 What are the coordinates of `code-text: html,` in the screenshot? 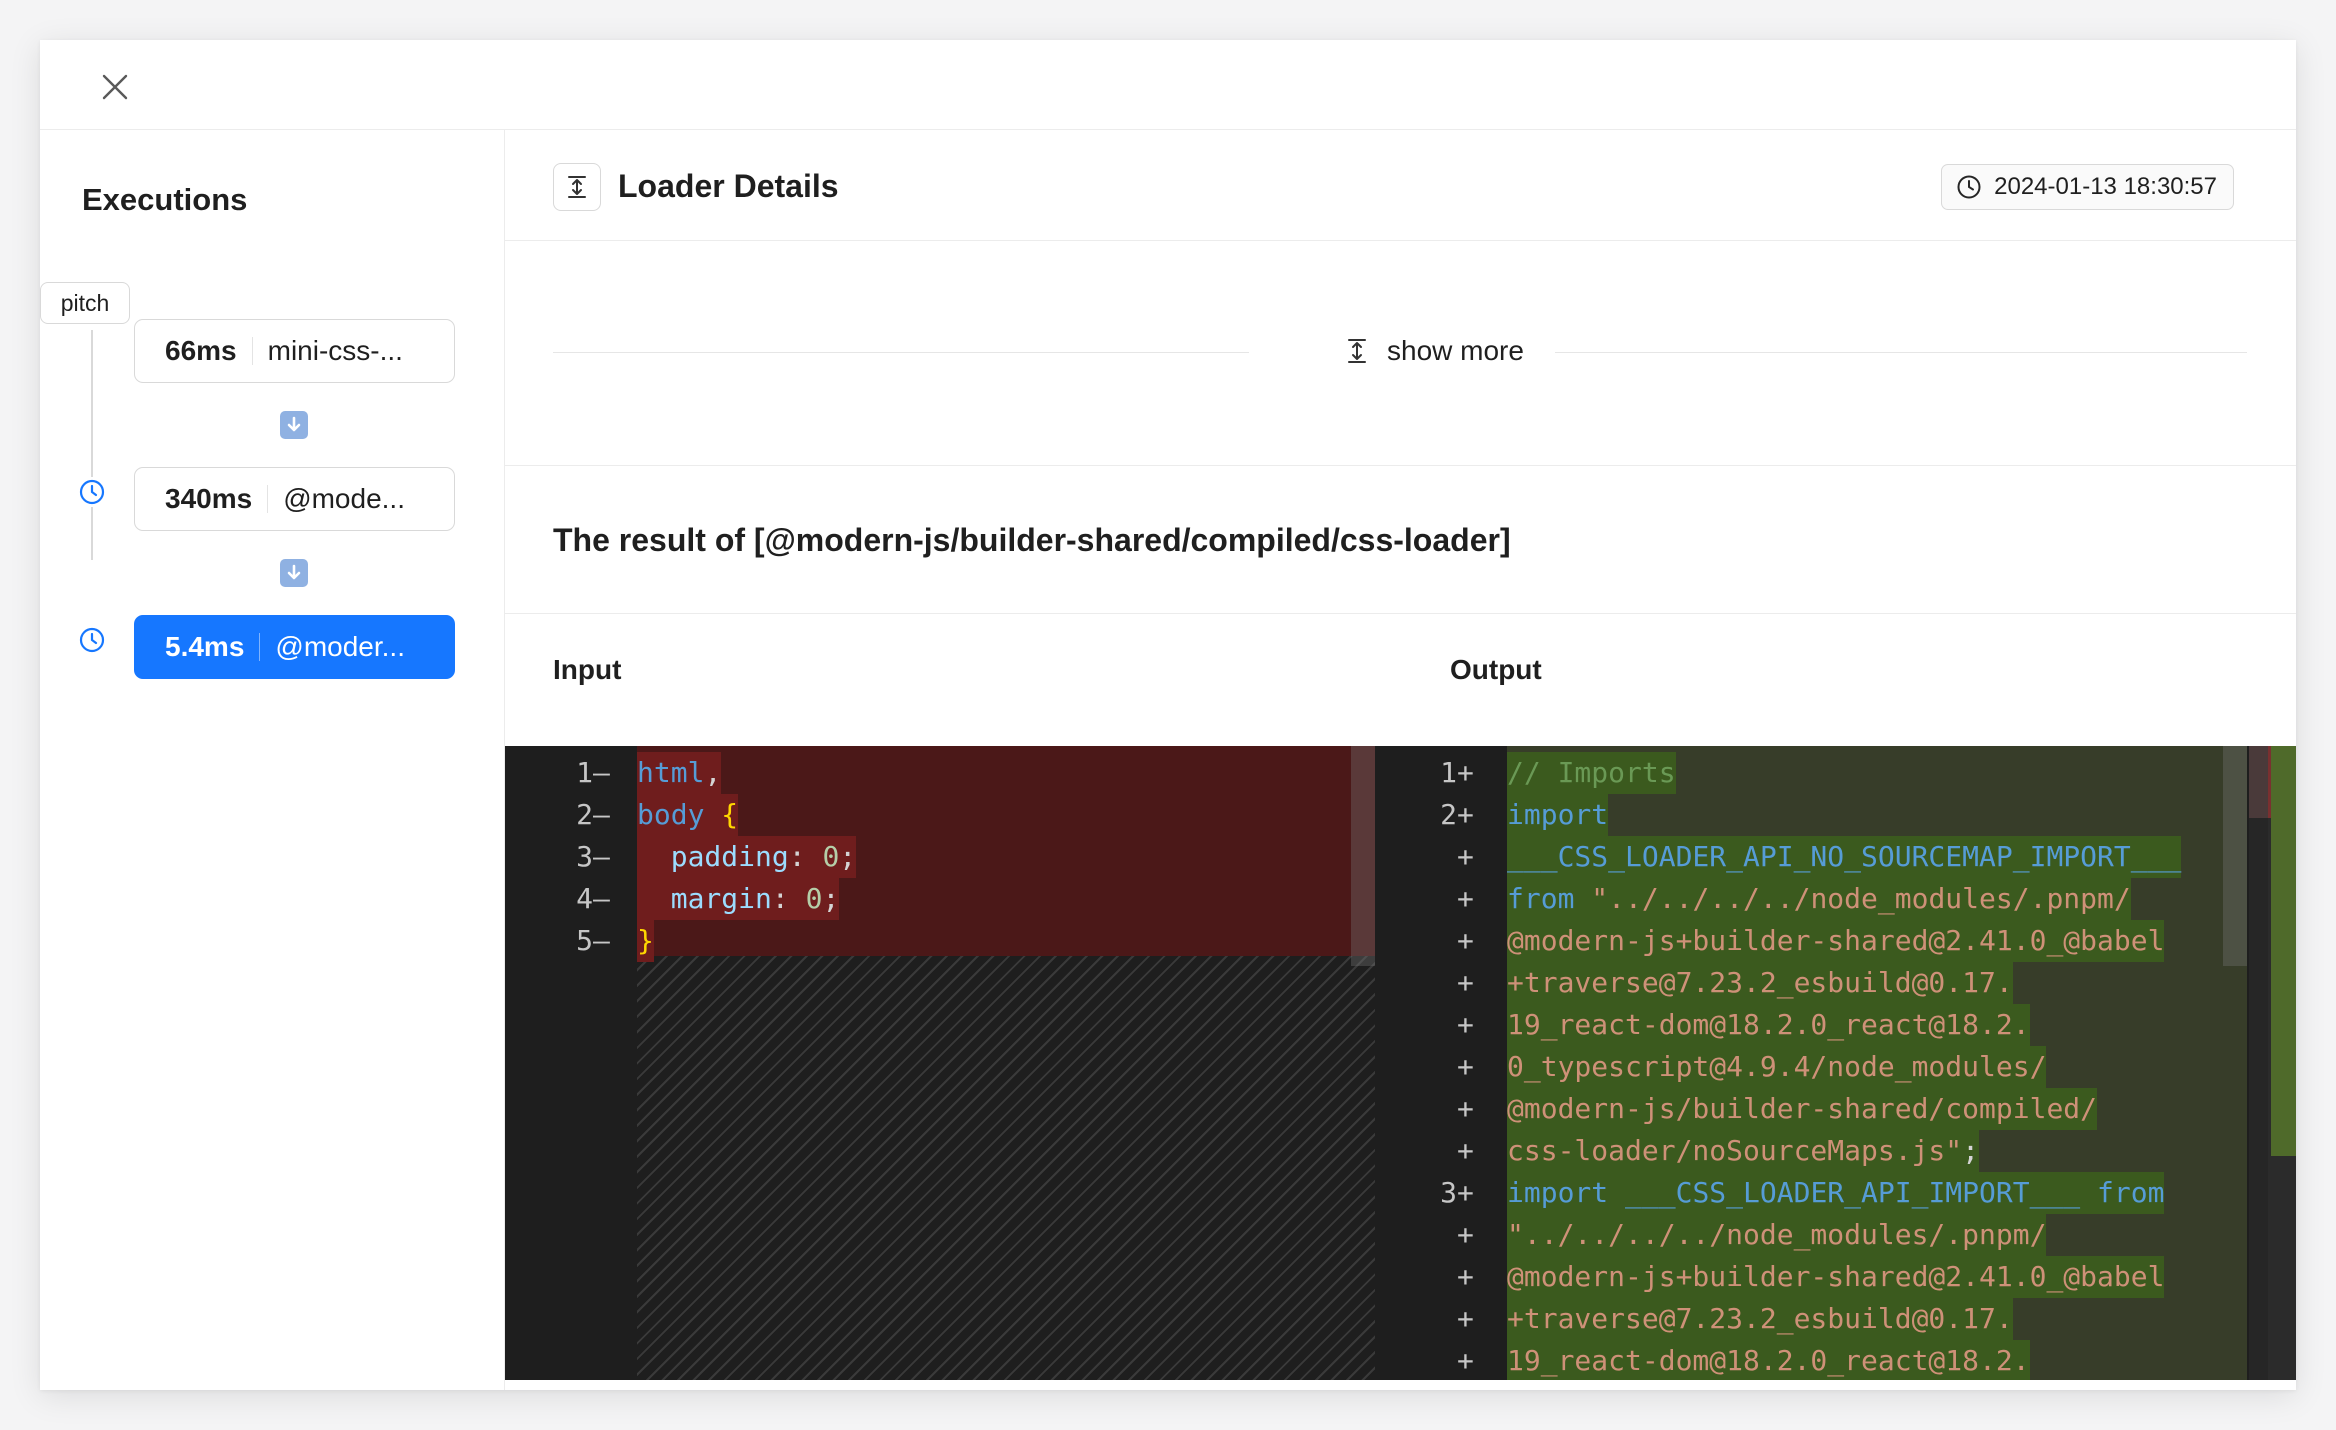 It's located at (679, 773).